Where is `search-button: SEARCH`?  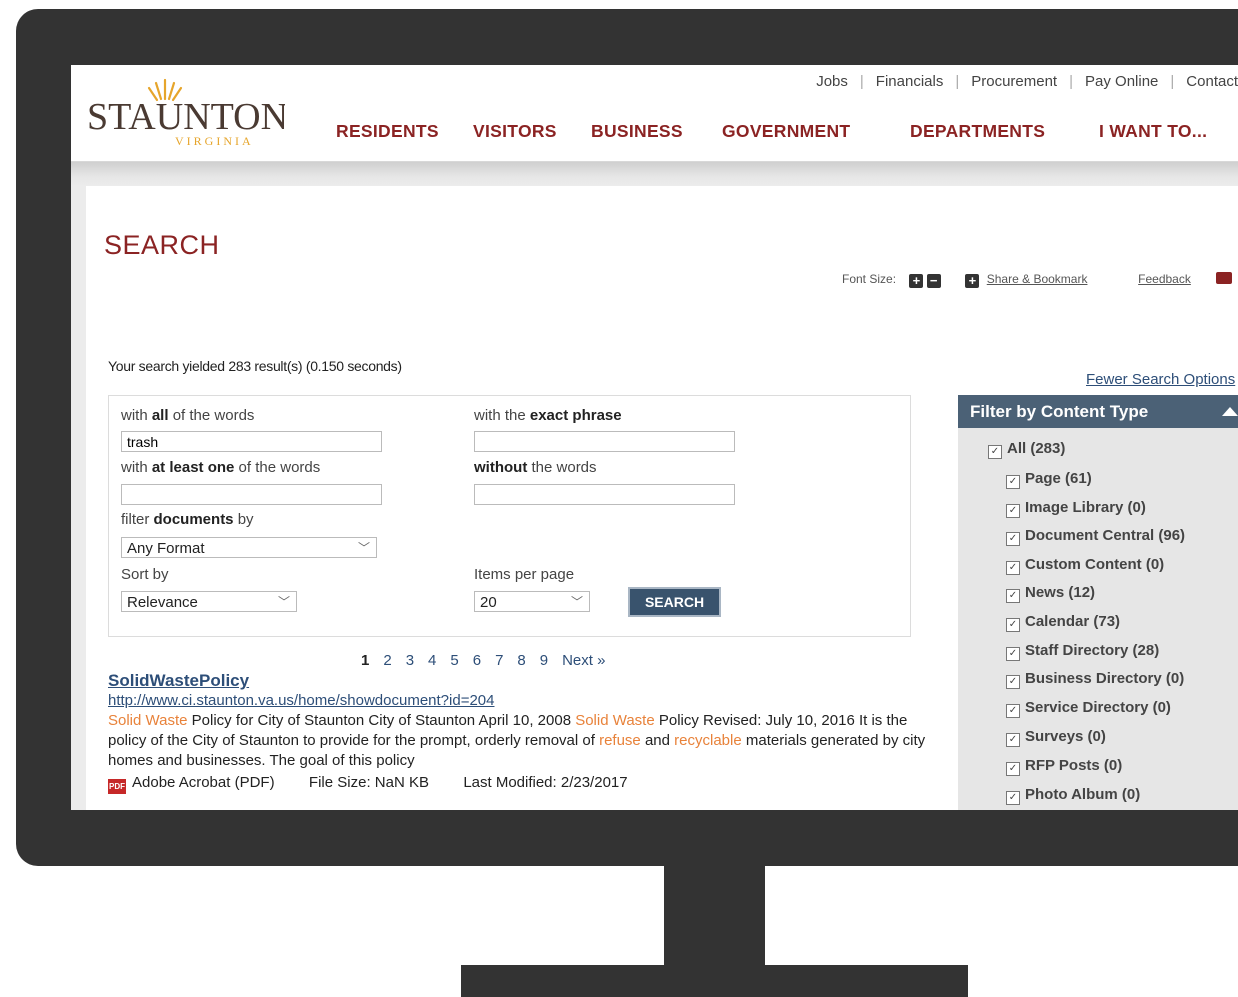
search-button: SEARCH is located at coordinates (674, 602).